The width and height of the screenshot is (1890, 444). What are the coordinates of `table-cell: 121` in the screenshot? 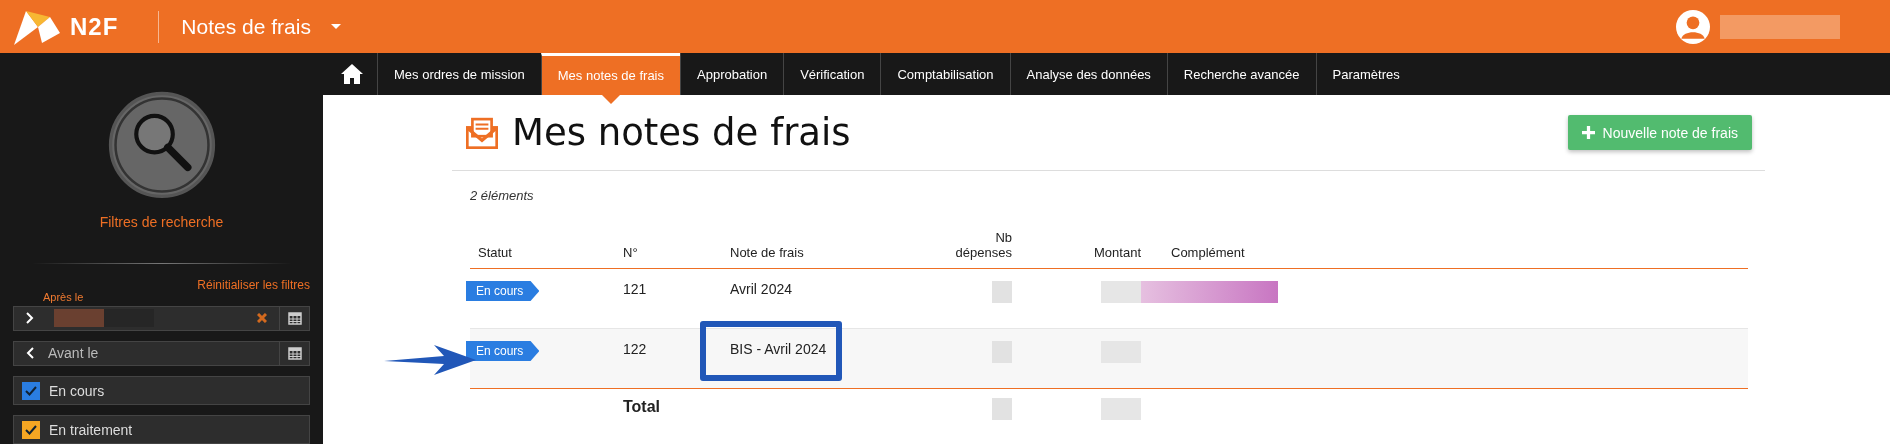 It's located at (635, 289).